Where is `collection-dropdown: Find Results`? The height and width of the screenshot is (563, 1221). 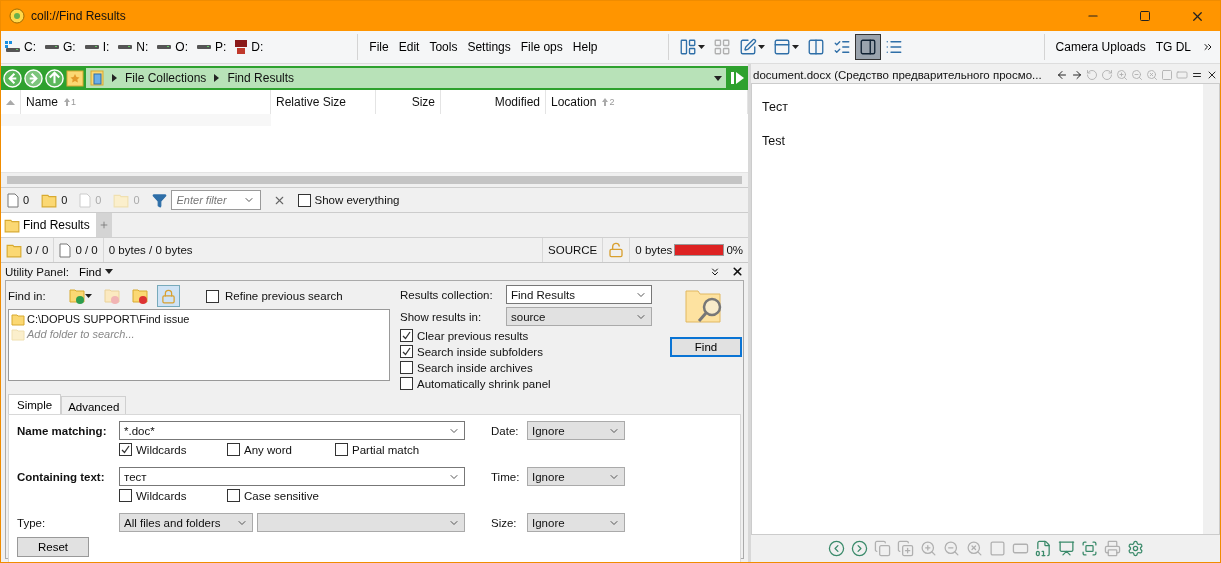
collection-dropdown: Find Results is located at coordinates (579, 294).